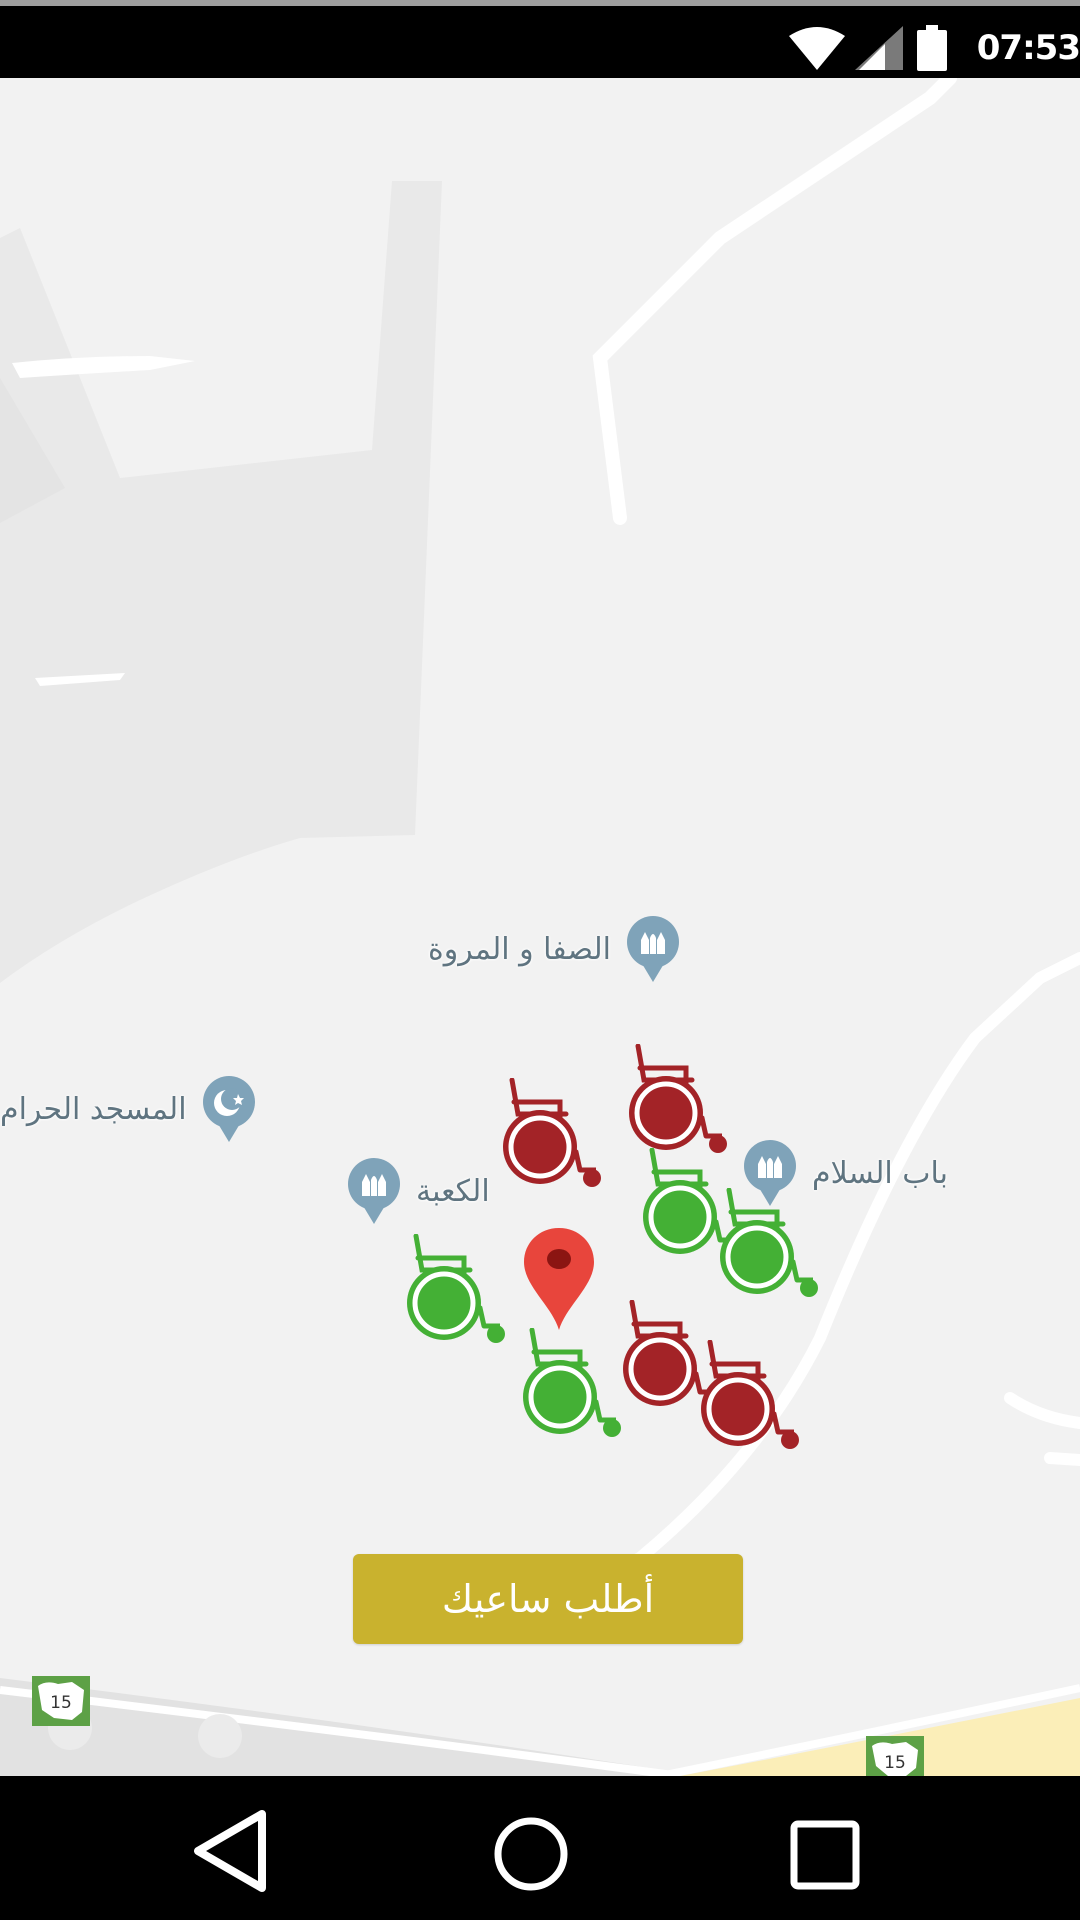  What do you see at coordinates (93, 1109) in the screenshot?
I see `poi-label: المسجد الحرام` at bounding box center [93, 1109].